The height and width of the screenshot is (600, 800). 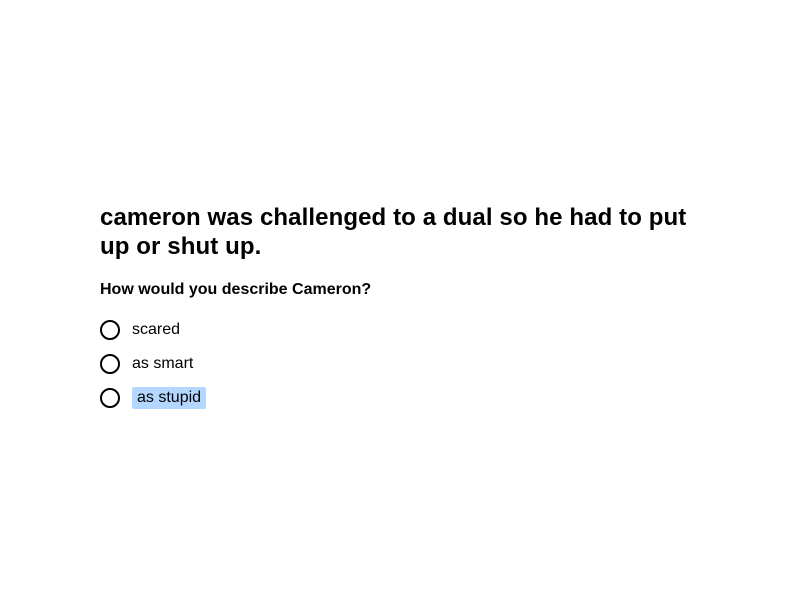 I want to click on option-as-smart: as smart, so click(x=400, y=364).